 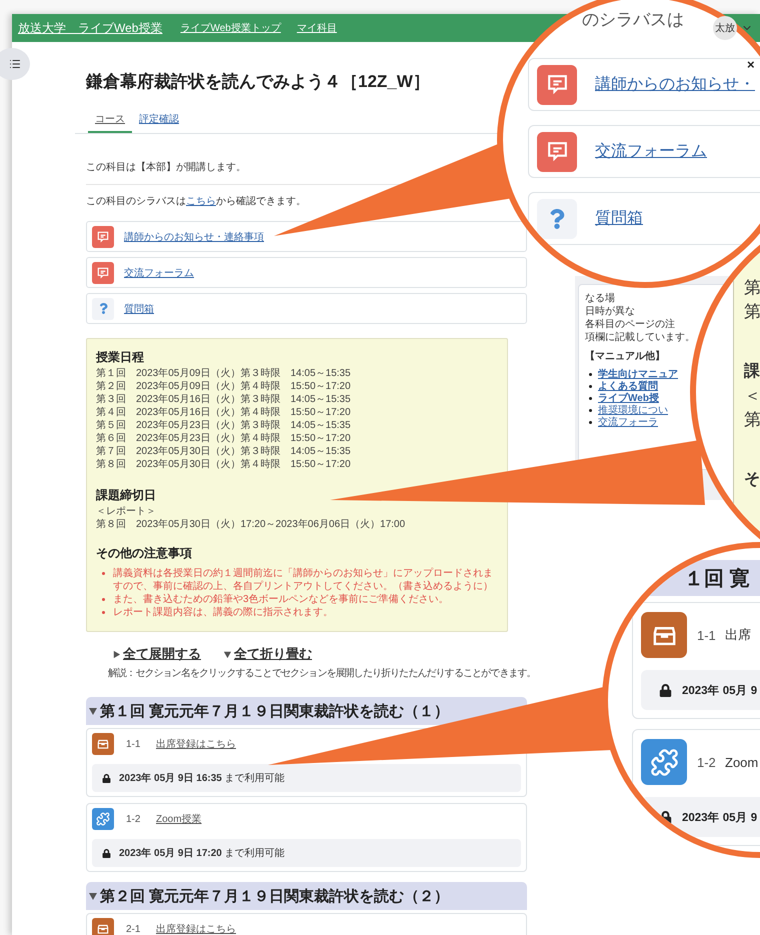 What do you see at coordinates (166, 168) in the screenshot?
I see `host-text: この科目は【本部】が開講します。` at bounding box center [166, 168].